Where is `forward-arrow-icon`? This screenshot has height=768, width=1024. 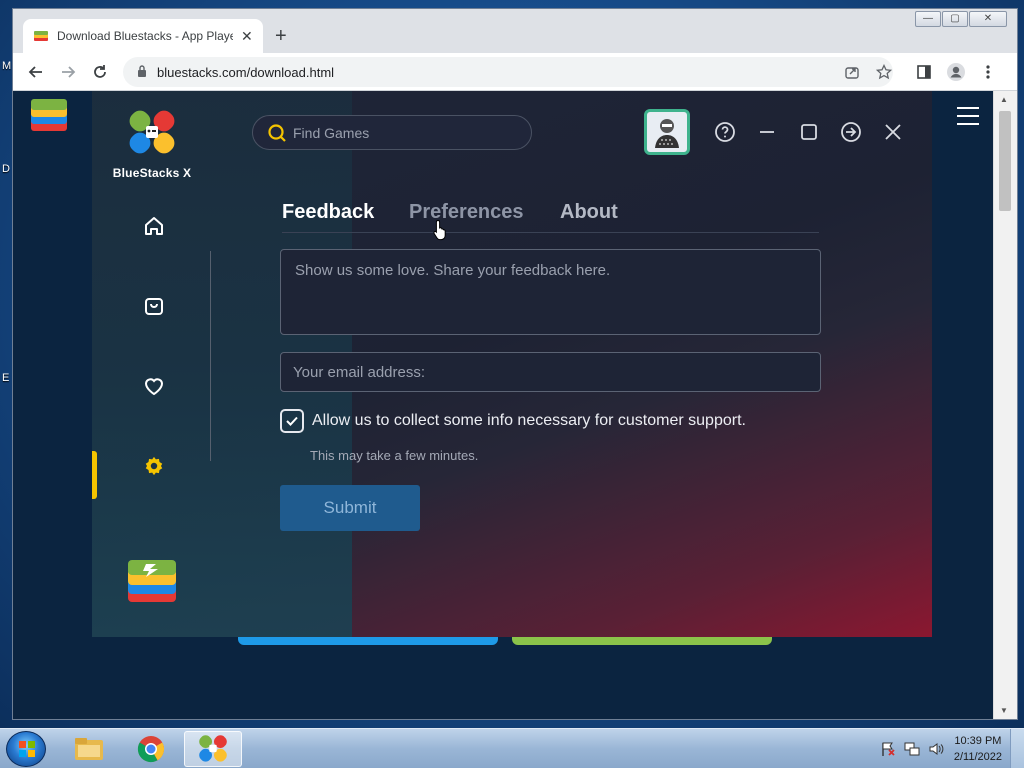
forward-arrow-icon is located at coordinates (68, 72).